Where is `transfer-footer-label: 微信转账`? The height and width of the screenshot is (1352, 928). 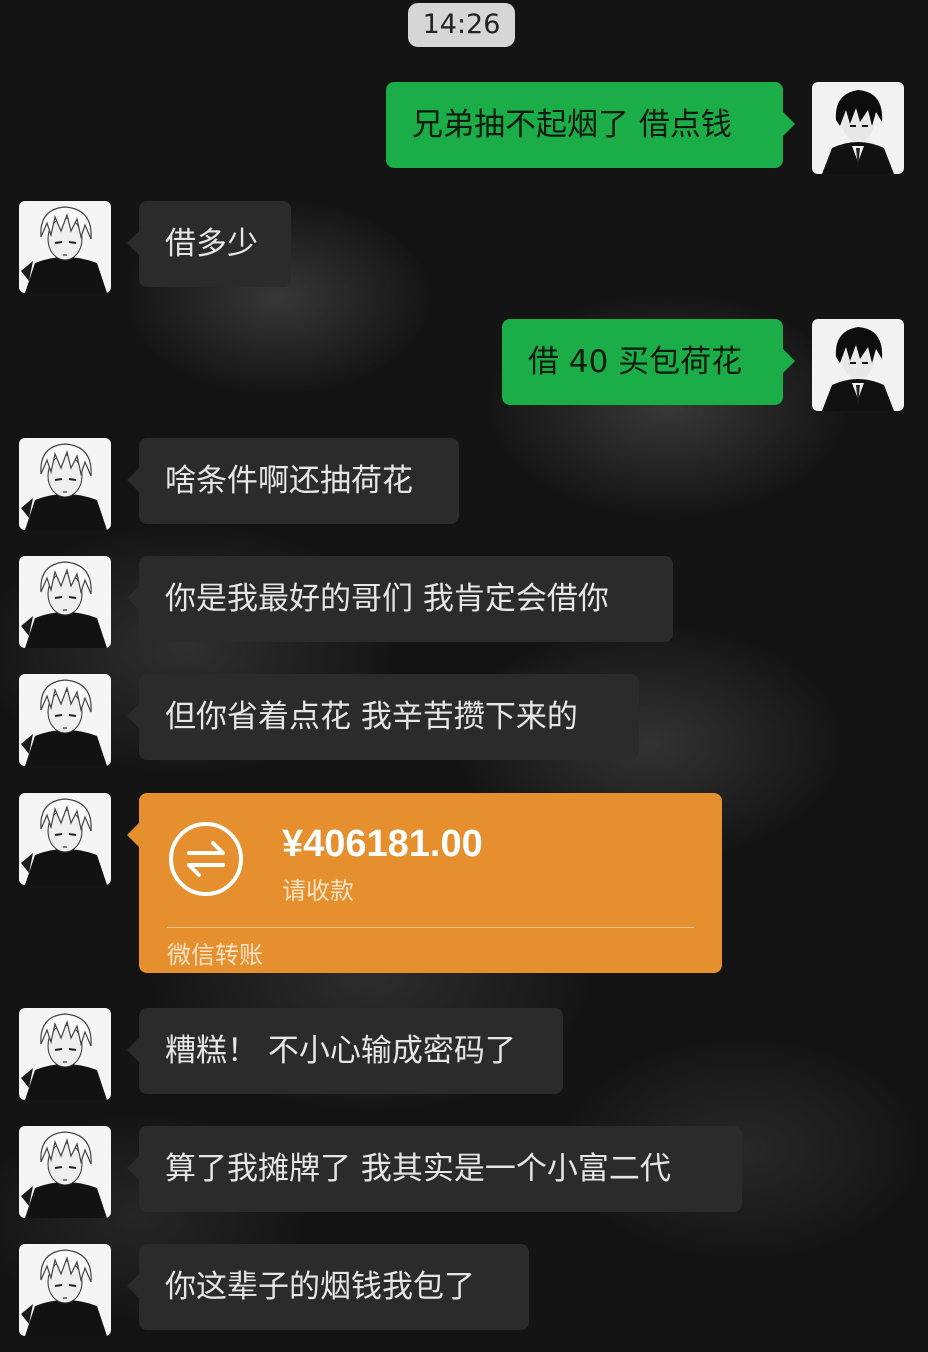
transfer-footer-label: 微信转账 is located at coordinates (215, 955).